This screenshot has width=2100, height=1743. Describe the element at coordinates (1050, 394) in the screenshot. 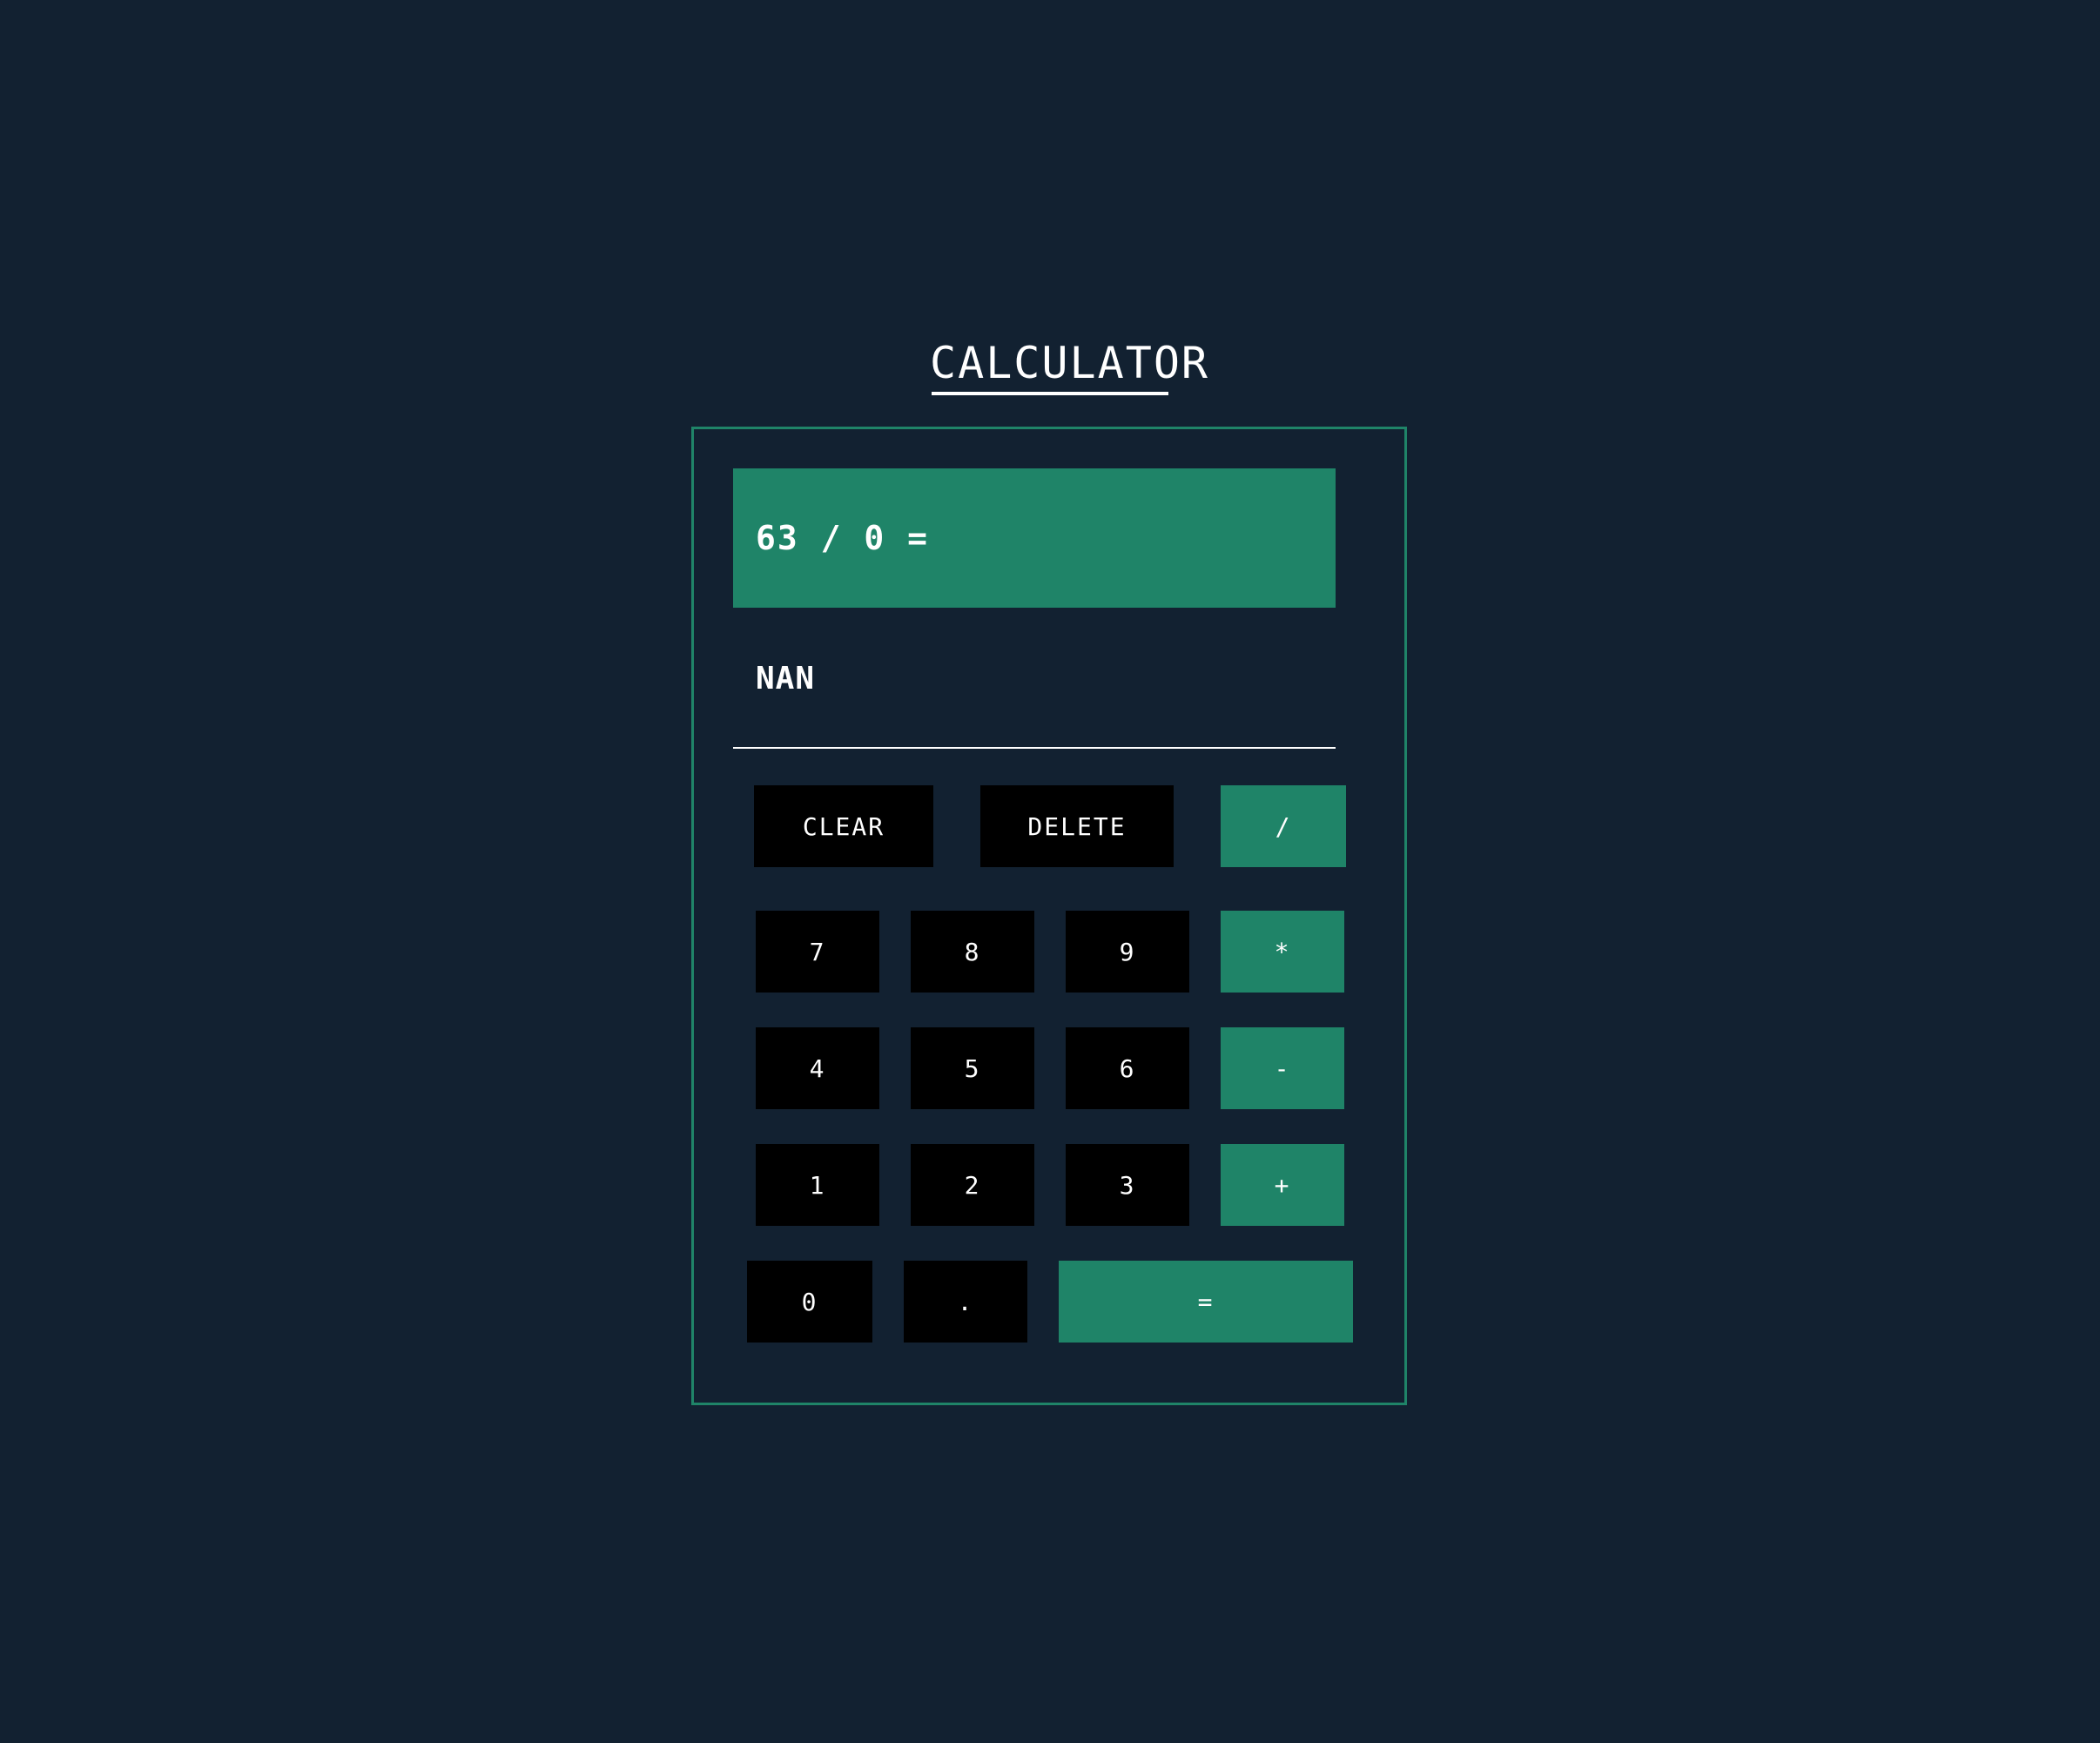

I see `title-underline` at that location.